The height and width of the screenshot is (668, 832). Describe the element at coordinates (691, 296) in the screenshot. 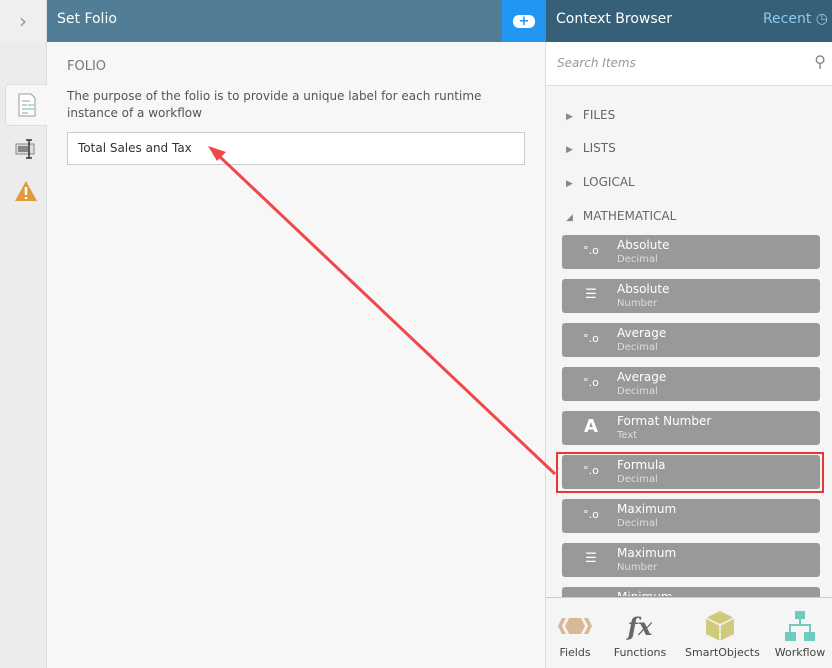

I see `function-item: ☰ Absolute Number` at that location.